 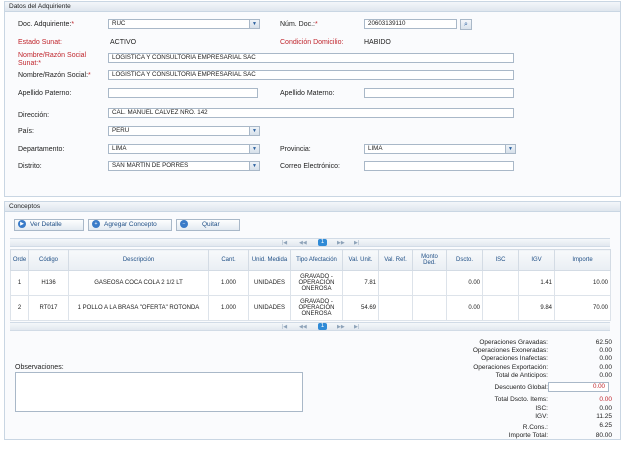 I want to click on cell-descripcion: 1 POLLO A LA BRASA "OFERTA" ROTONDA, so click(x=138, y=308).